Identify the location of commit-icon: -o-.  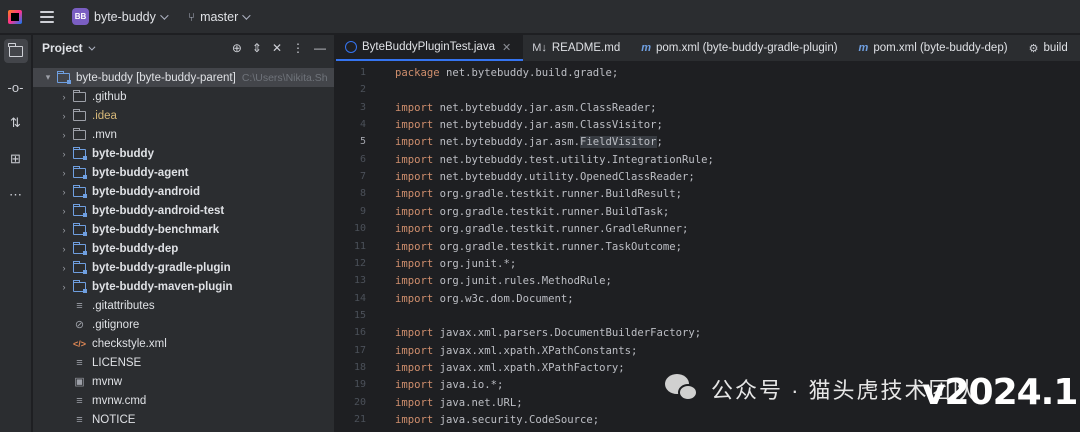
(16, 87).